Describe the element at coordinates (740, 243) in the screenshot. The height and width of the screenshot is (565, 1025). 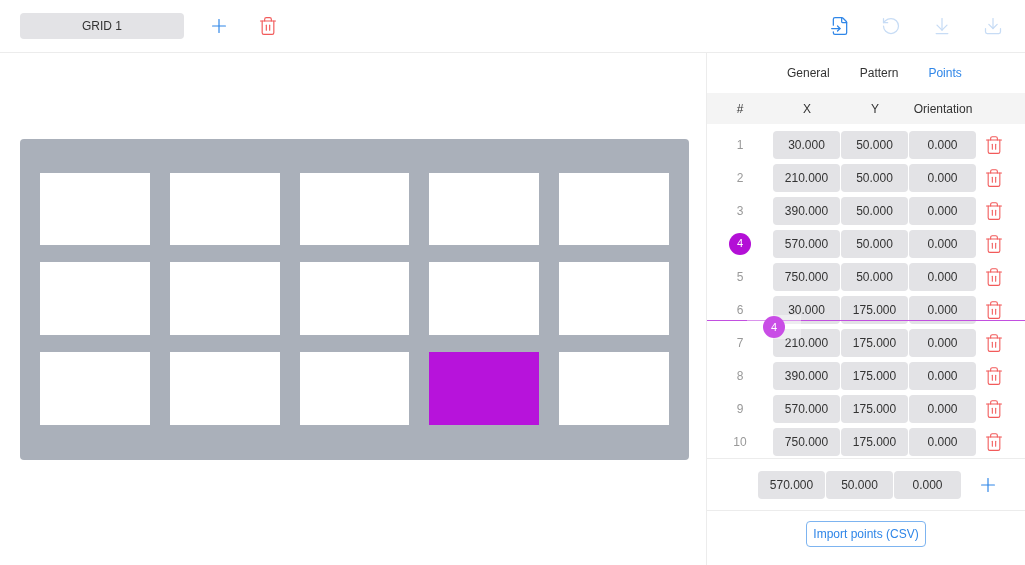
I see `row-number: 4` at that location.